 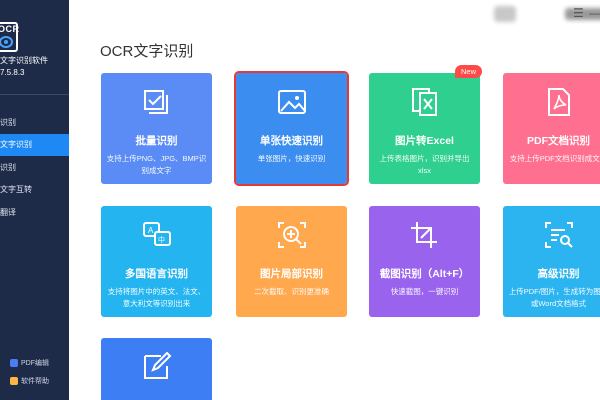 What do you see at coordinates (291, 141) in the screenshot?
I see `card-title: 单张快速识别` at bounding box center [291, 141].